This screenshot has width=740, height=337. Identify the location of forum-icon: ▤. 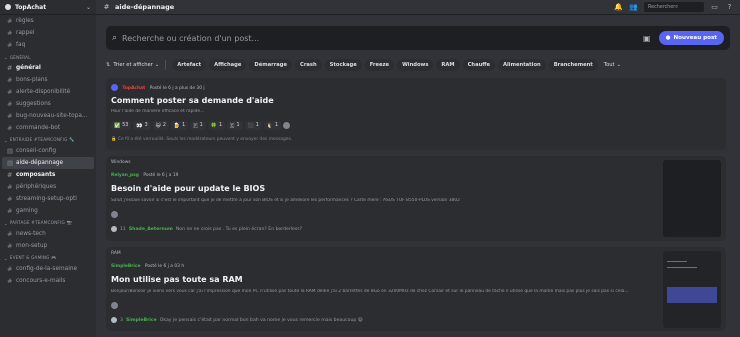
(10, 163).